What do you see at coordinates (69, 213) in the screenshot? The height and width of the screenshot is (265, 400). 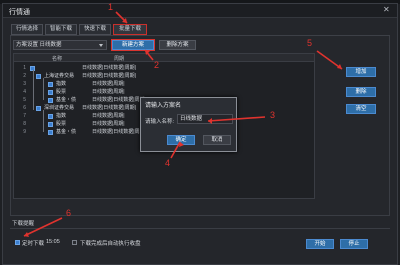 I see `callout-number-6: 6` at bounding box center [69, 213].